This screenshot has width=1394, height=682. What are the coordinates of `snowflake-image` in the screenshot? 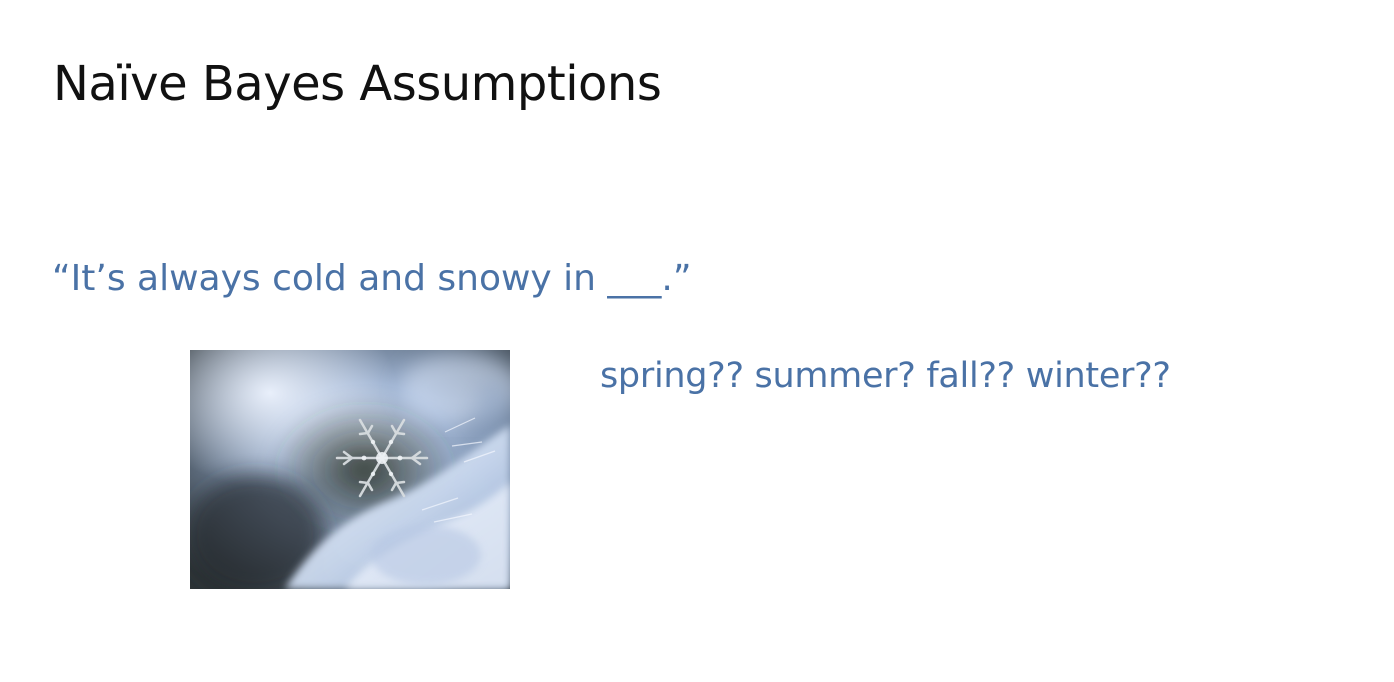 It's located at (350, 469).